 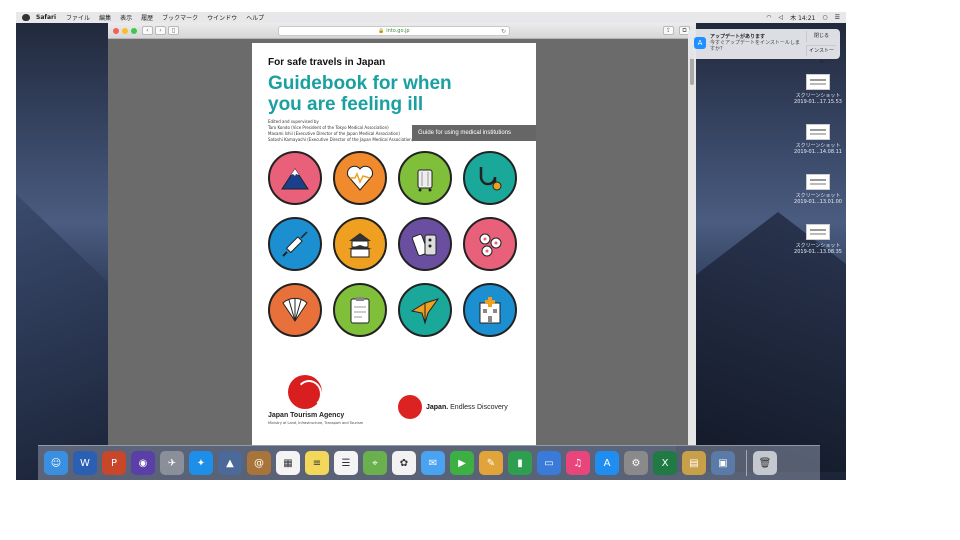 What do you see at coordinates (398, 31) in the screenshot?
I see `address-url: into.go.jp` at bounding box center [398, 31].